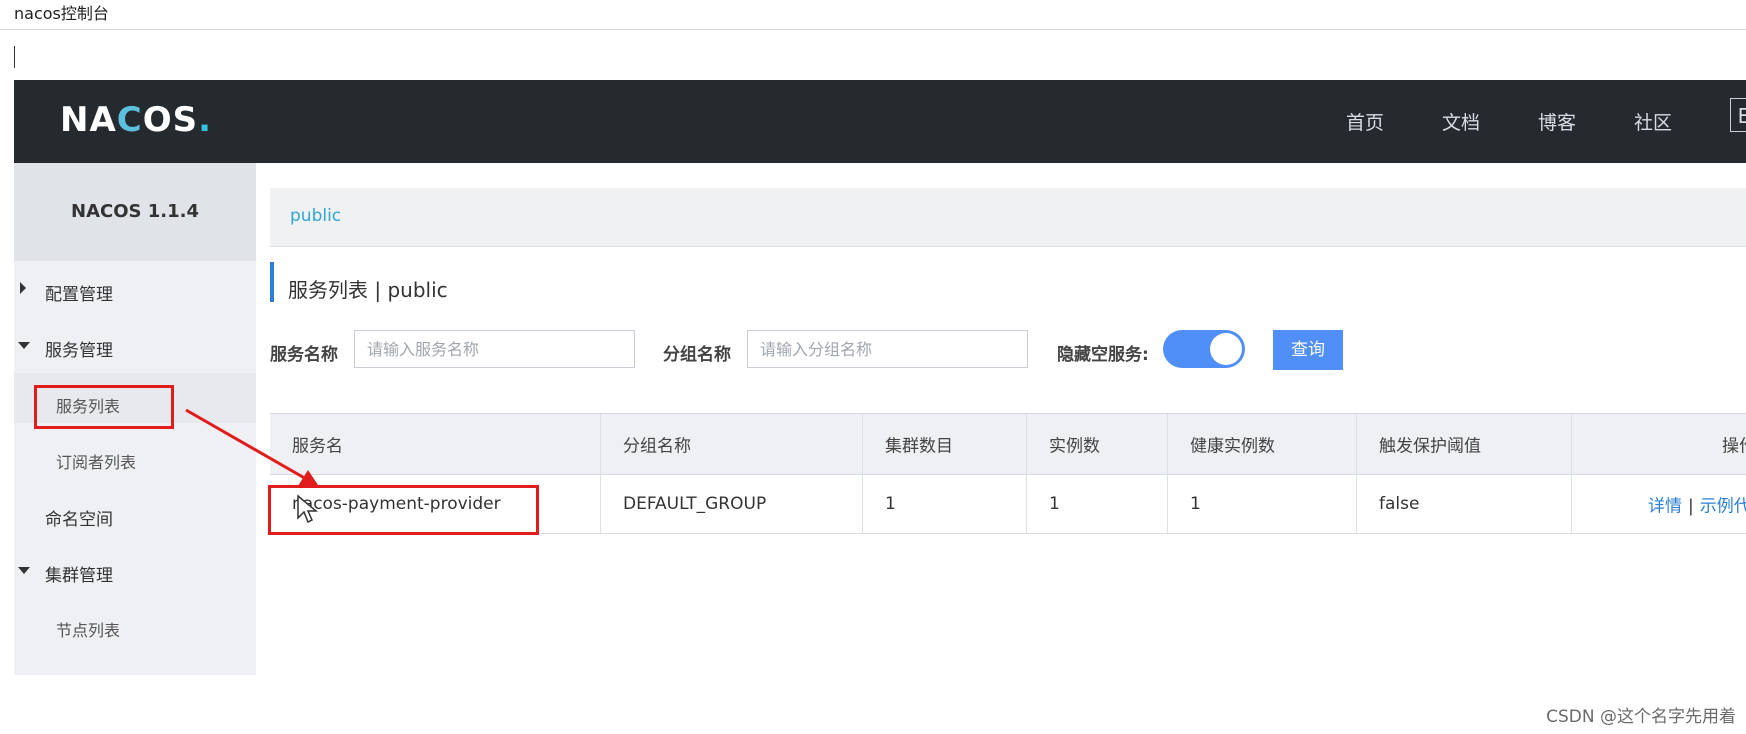  I want to click on page-title: 服务列表 | public, so click(368, 290).